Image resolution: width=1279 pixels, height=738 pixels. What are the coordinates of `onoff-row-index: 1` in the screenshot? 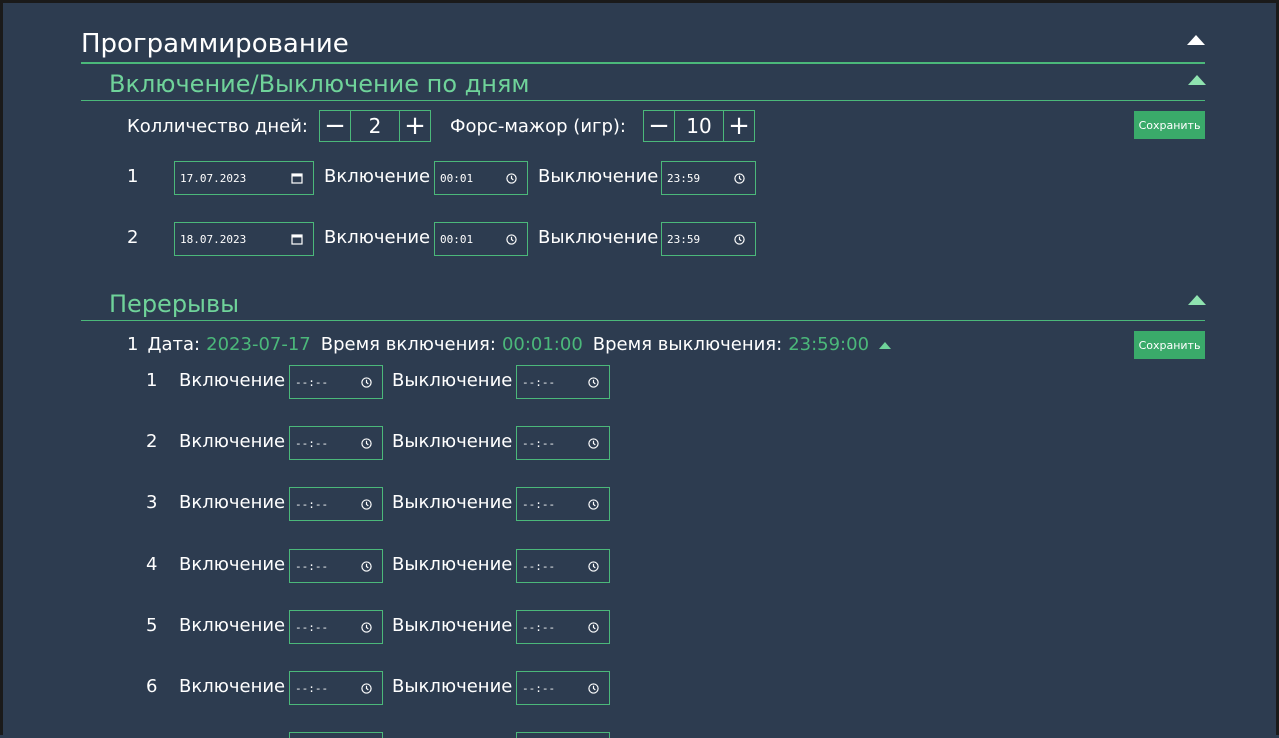 It's located at (133, 176).